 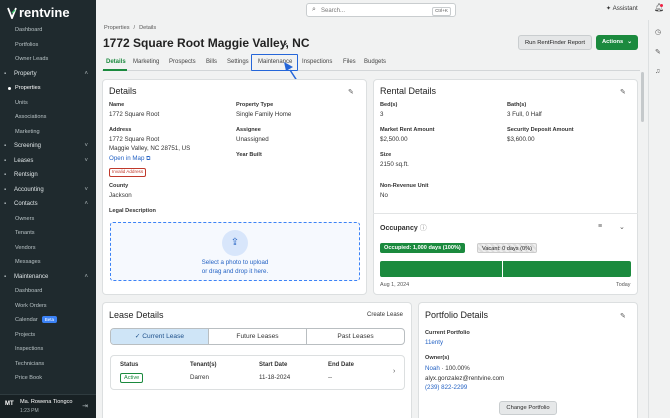 What do you see at coordinates (255, 105) in the screenshot?
I see `property-type-label: Property Type` at bounding box center [255, 105].